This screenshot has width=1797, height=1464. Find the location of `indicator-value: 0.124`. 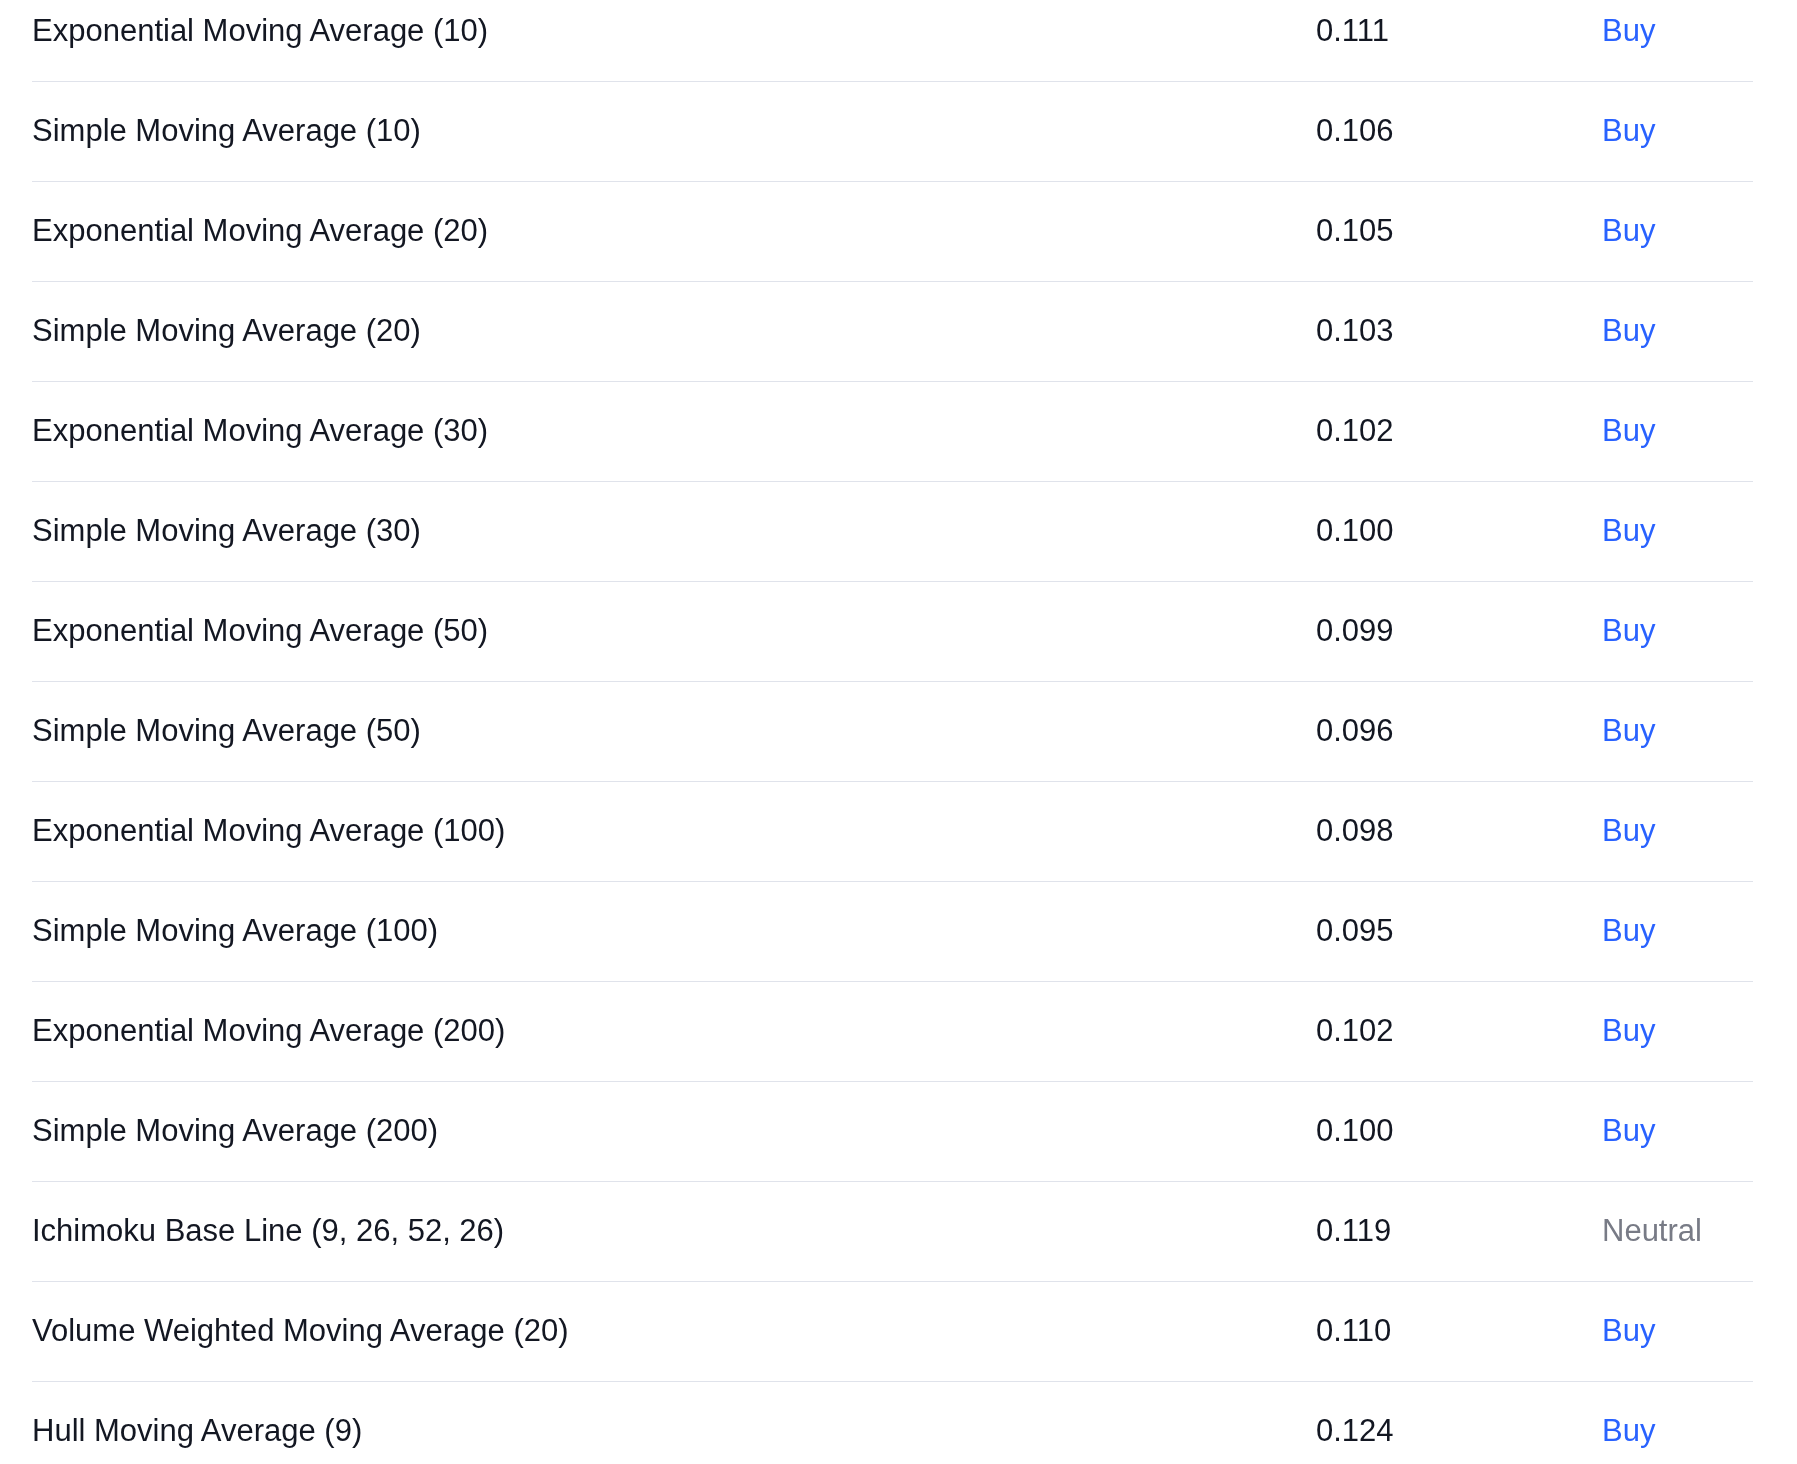

indicator-value: 0.124 is located at coordinates (1355, 1431).